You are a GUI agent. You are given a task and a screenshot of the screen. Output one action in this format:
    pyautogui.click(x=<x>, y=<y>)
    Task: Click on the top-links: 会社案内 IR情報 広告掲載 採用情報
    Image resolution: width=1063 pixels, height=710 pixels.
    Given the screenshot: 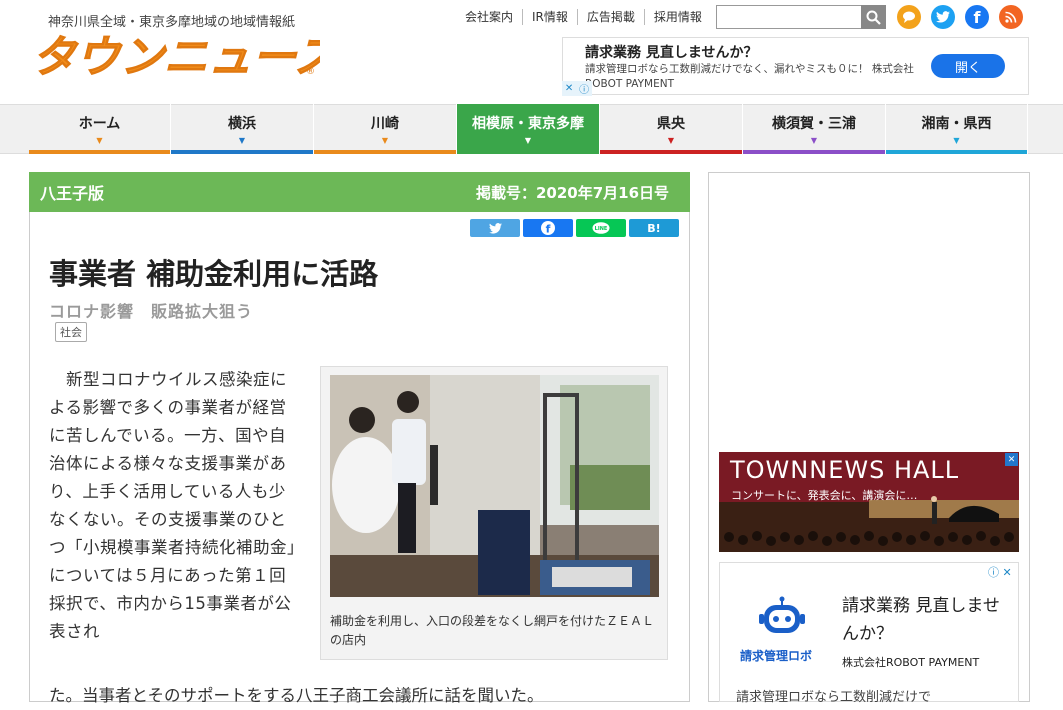 What is the action you would take?
    pyautogui.click(x=583, y=17)
    